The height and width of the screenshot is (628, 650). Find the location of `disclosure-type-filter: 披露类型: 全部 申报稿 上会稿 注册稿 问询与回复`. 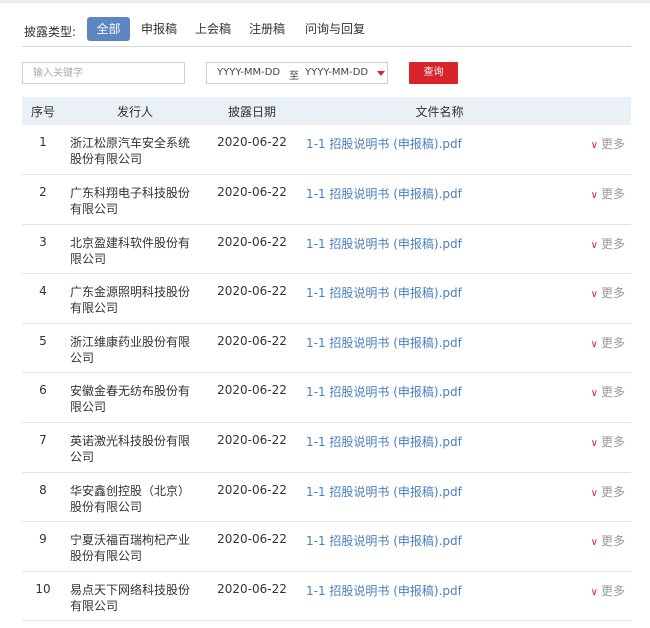

disclosure-type-filter: 披露类型: 全部 申报稿 上会稿 注册稿 问询与回复 is located at coordinates (326, 32).